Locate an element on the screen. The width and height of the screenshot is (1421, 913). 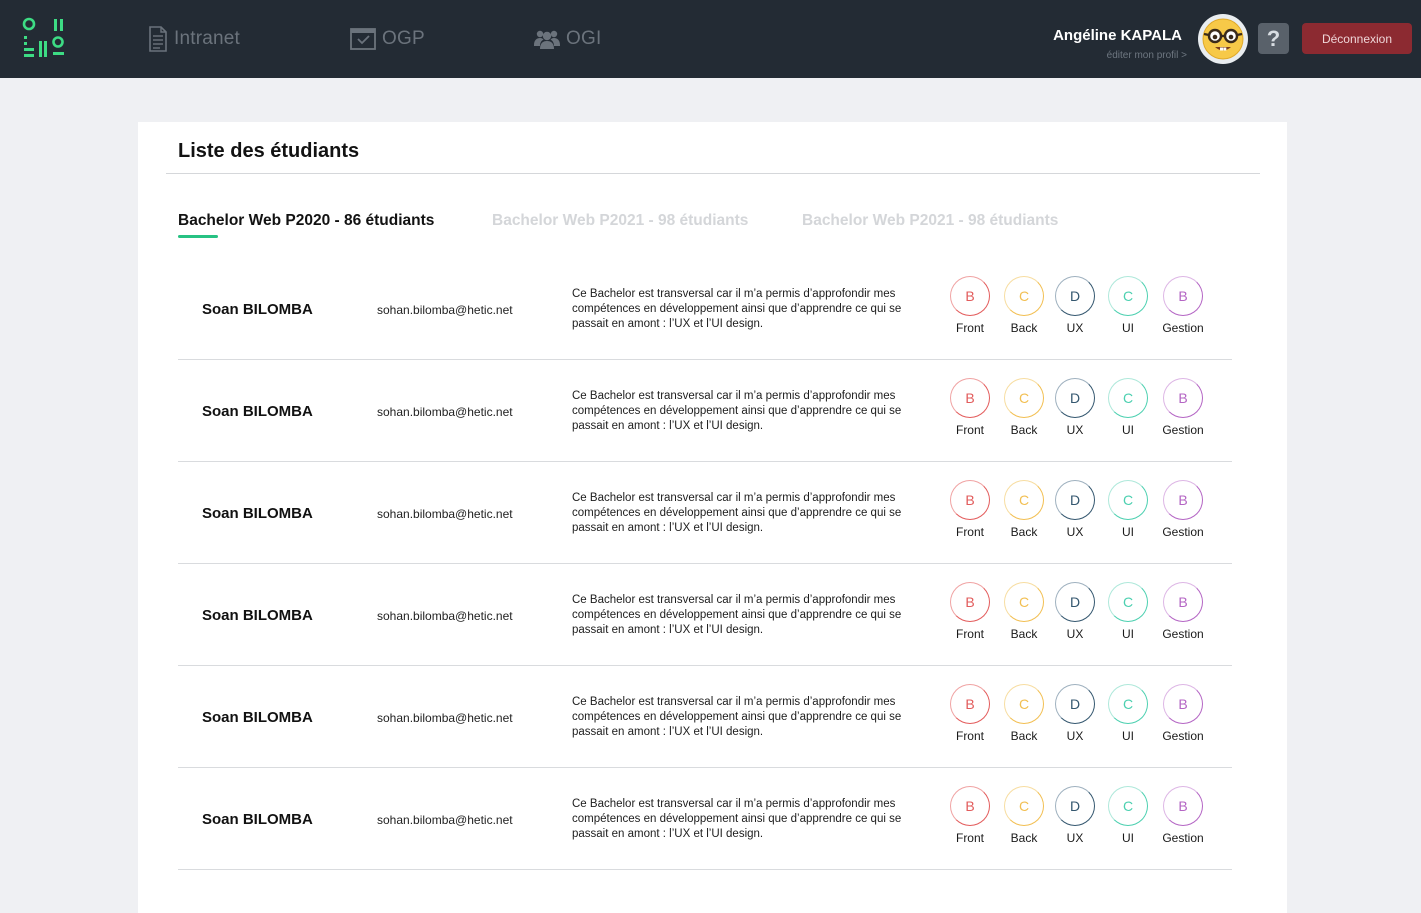
avatar is located at coordinates (1223, 39).